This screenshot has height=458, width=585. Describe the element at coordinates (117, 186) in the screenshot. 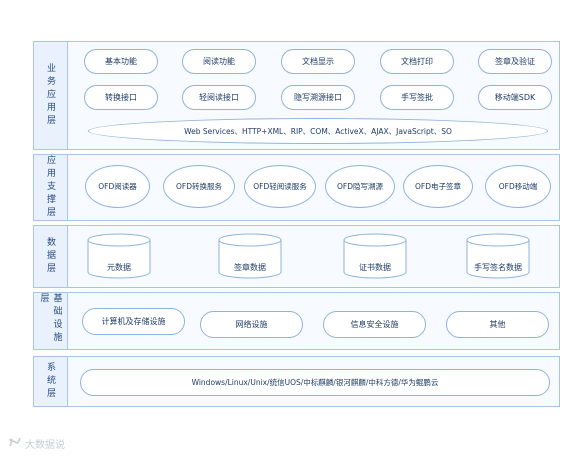

I see `support-item-reader: OFD阅读器` at that location.